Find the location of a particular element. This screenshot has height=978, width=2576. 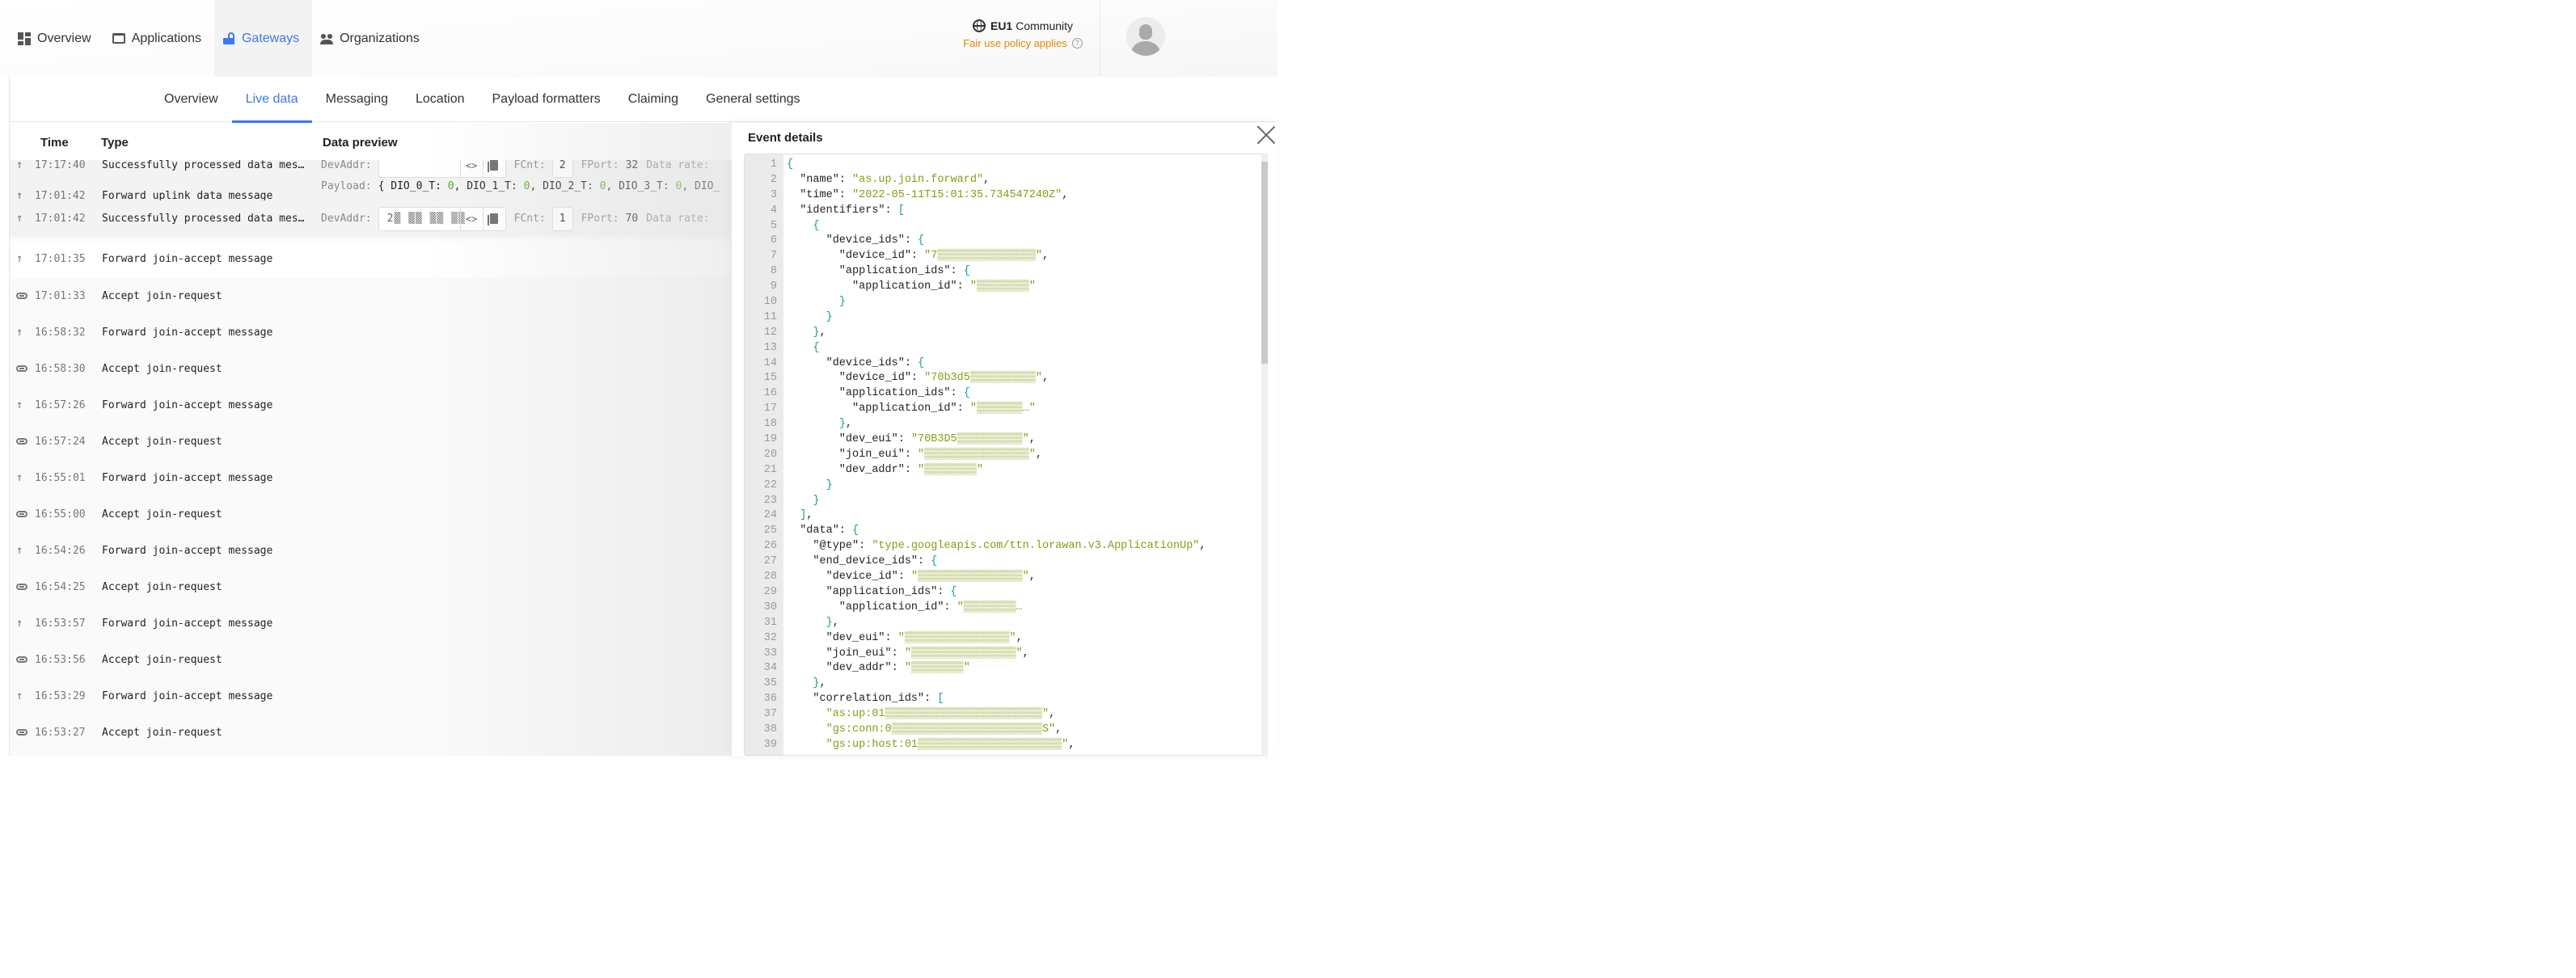

toggle-format-icon: <> is located at coordinates (471, 219).